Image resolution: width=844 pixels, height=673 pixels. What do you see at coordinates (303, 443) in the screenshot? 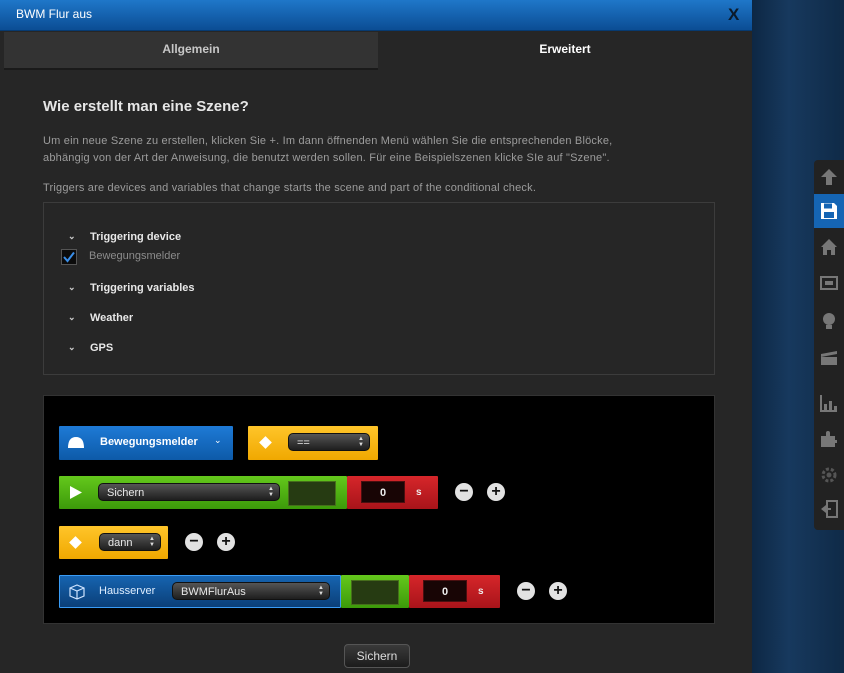
I see `operator-value: ==` at bounding box center [303, 443].